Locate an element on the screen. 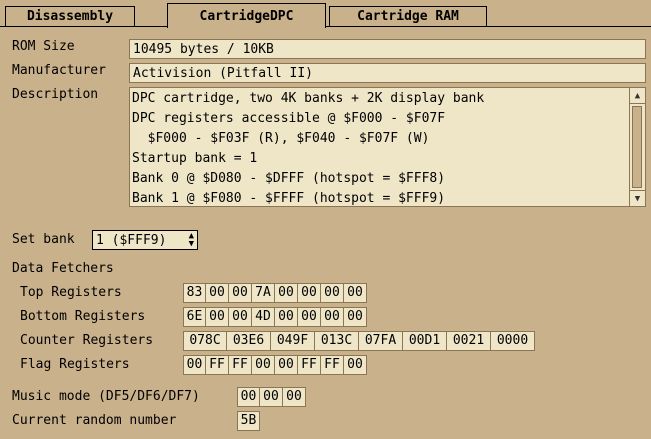  register-cell: 6E is located at coordinates (194, 317).